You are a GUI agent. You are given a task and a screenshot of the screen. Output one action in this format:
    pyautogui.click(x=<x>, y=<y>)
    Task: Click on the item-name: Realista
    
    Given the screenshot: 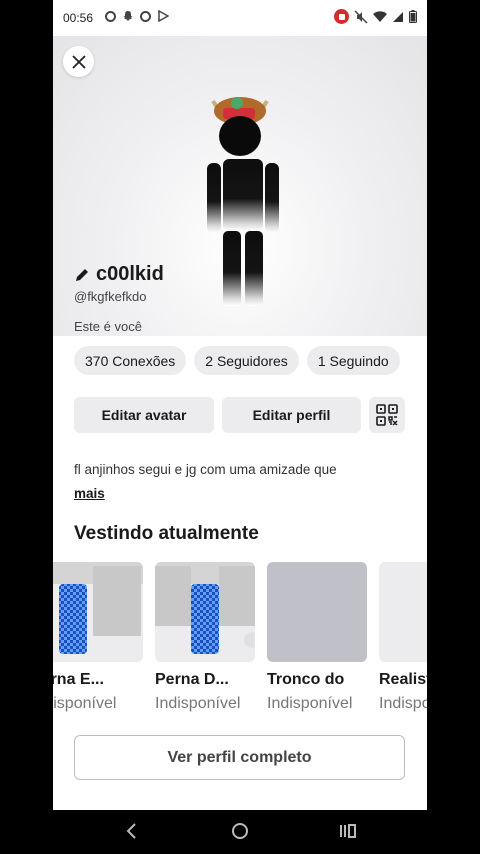 What is the action you would take?
    pyautogui.click(x=403, y=679)
    